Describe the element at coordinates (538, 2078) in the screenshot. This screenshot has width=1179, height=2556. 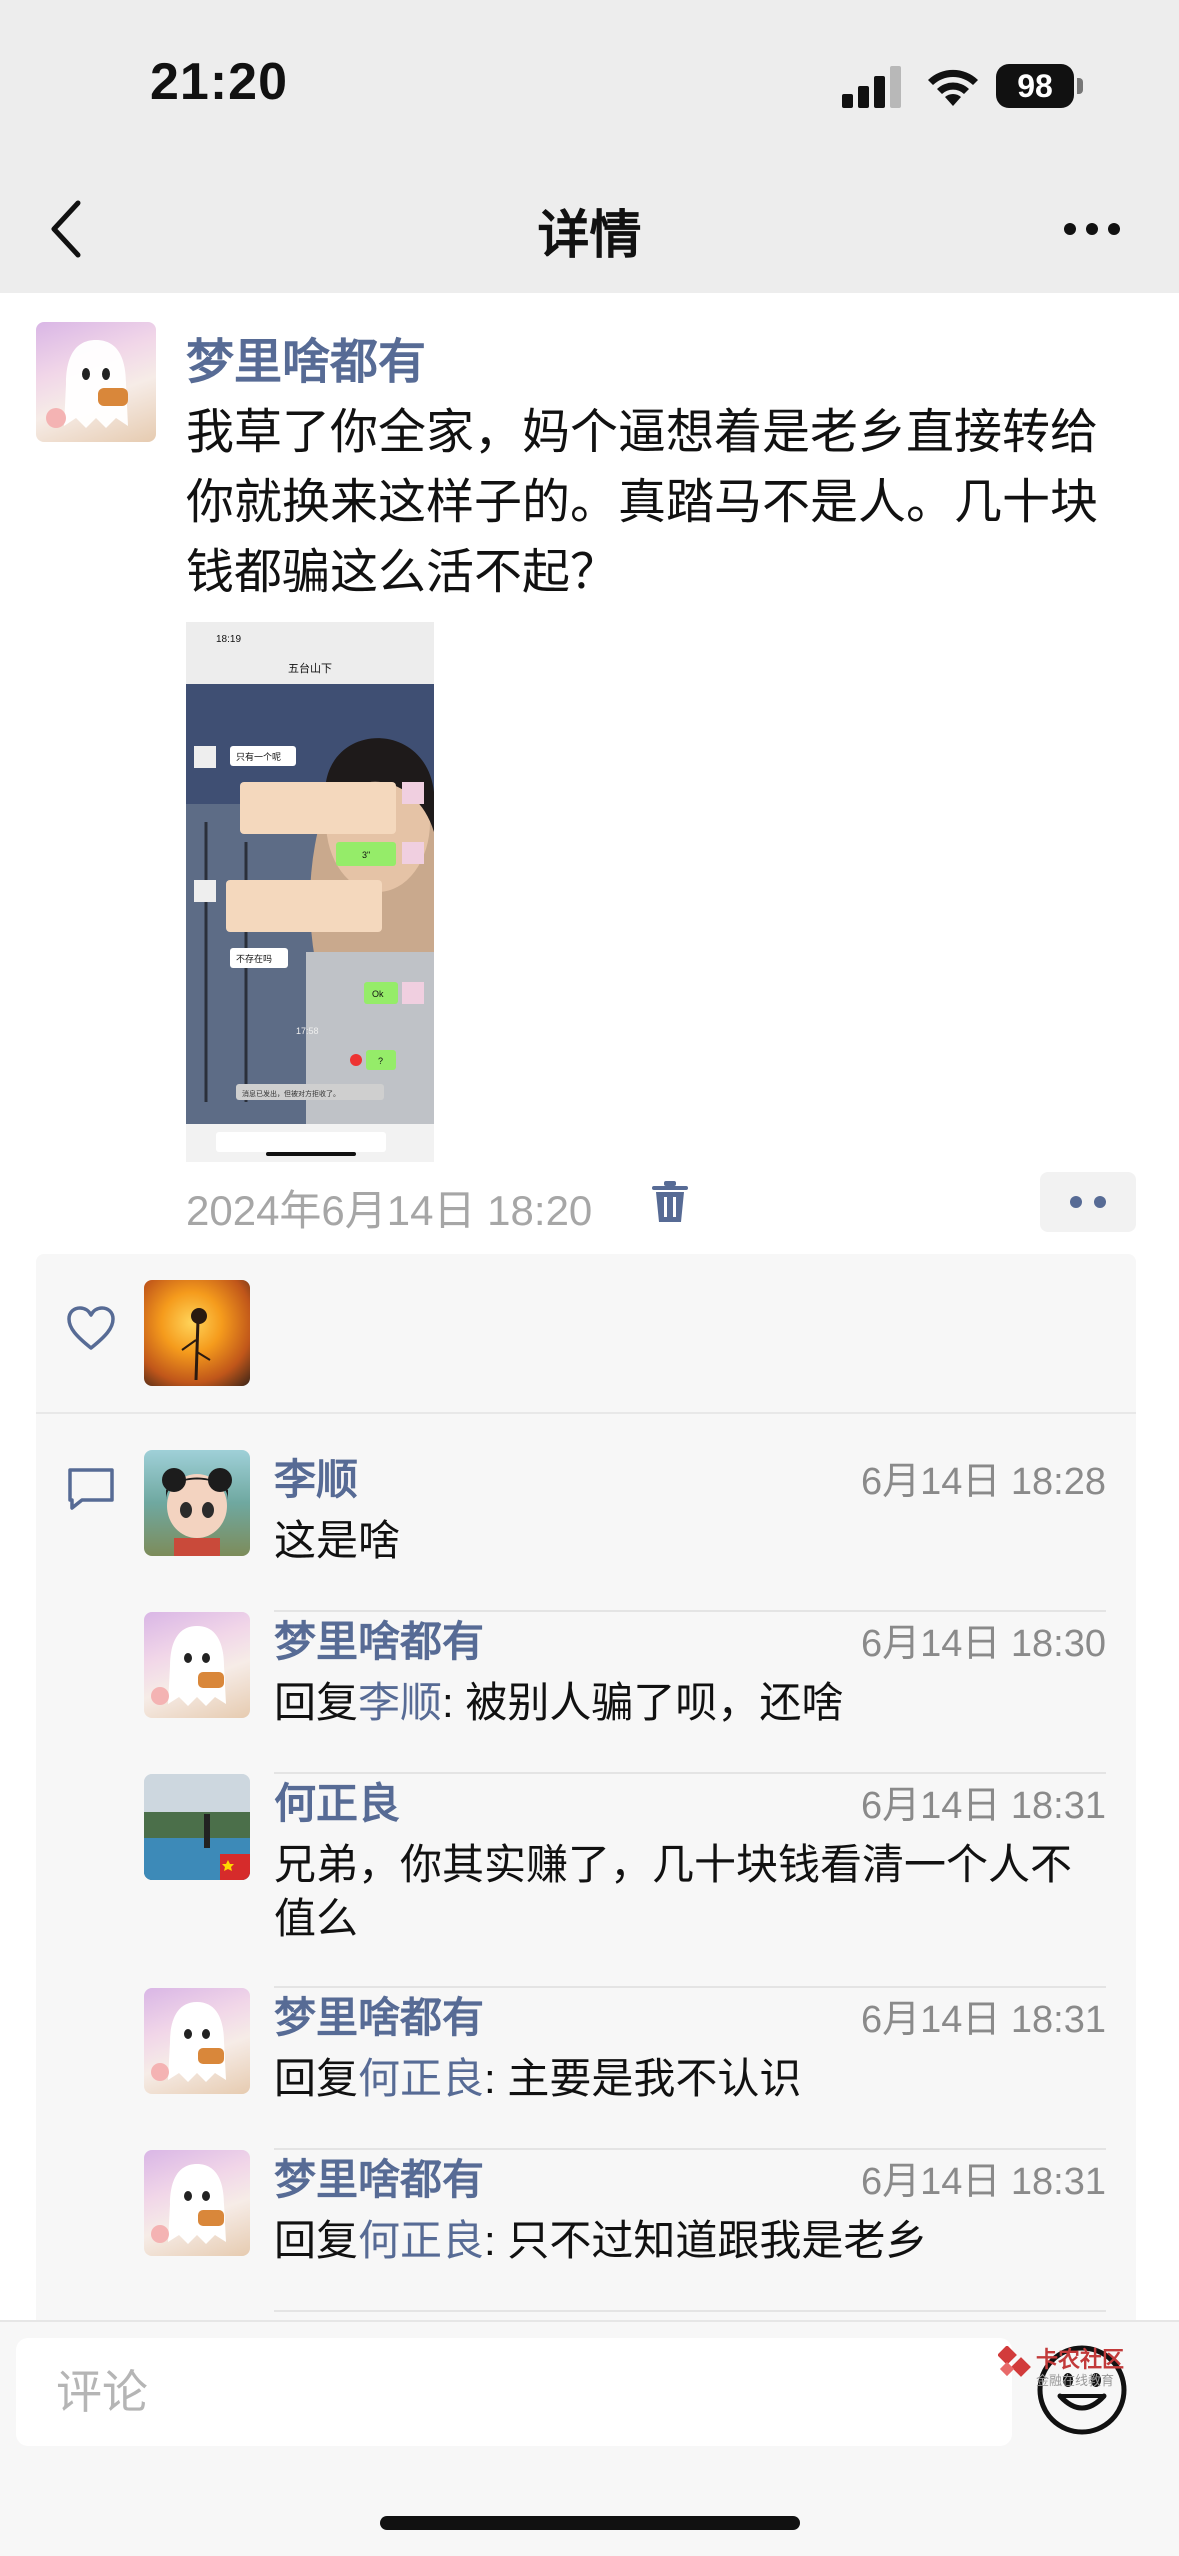
I see `comment-text: 回复何正良: 主要是我不认识` at that location.